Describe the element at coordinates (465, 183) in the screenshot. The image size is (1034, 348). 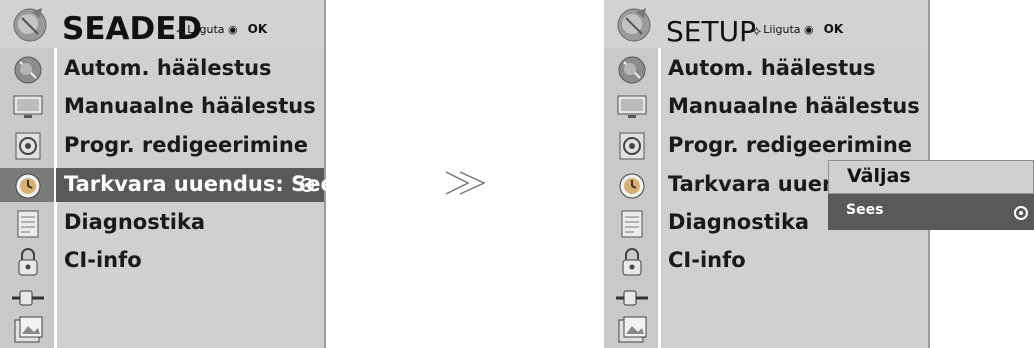
I see `double-chevron-right-icon` at that location.